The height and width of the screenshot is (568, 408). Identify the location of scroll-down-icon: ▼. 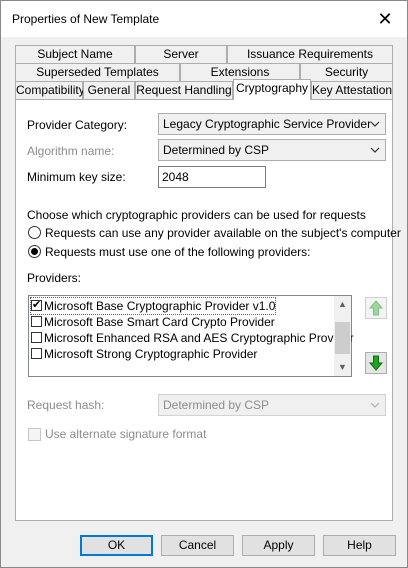
(342, 367).